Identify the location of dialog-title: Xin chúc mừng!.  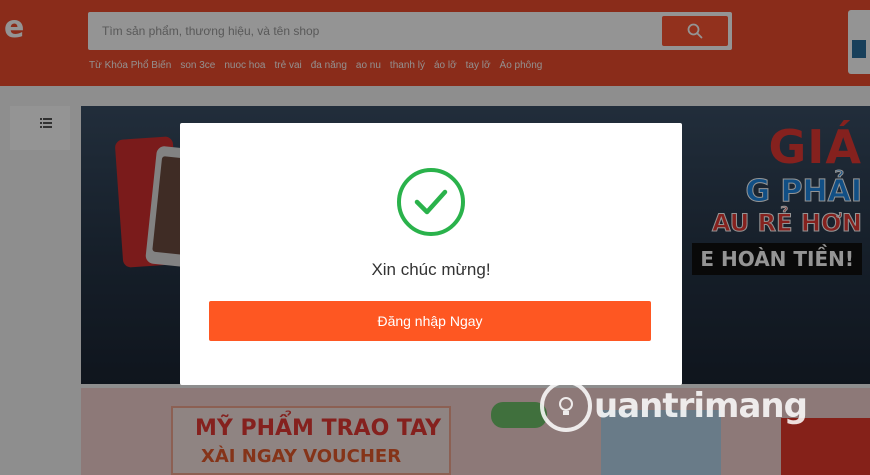
(431, 269).